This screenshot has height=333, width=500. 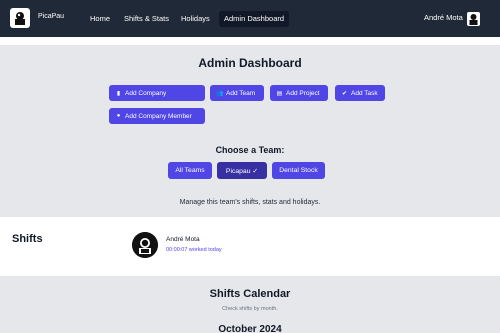 What do you see at coordinates (250, 328) in the screenshot?
I see `calendar-month-label: October 2024` at bounding box center [250, 328].